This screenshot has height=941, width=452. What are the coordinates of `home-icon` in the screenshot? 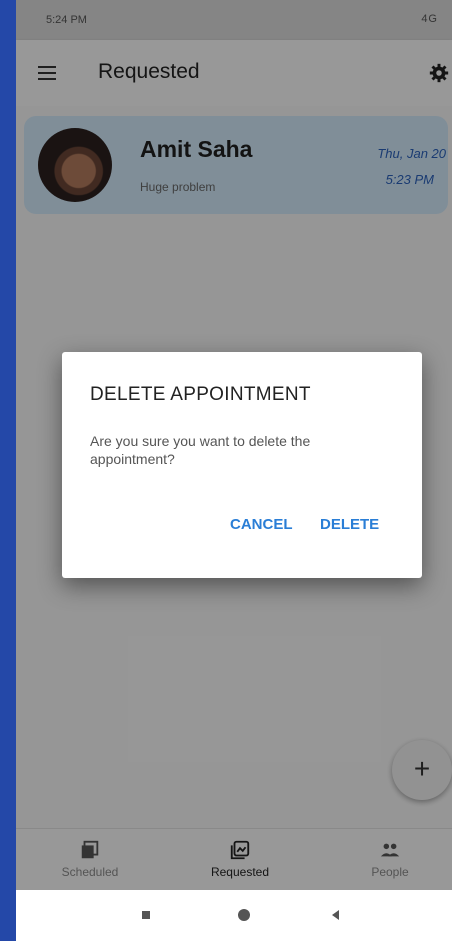 It's located at (244, 915).